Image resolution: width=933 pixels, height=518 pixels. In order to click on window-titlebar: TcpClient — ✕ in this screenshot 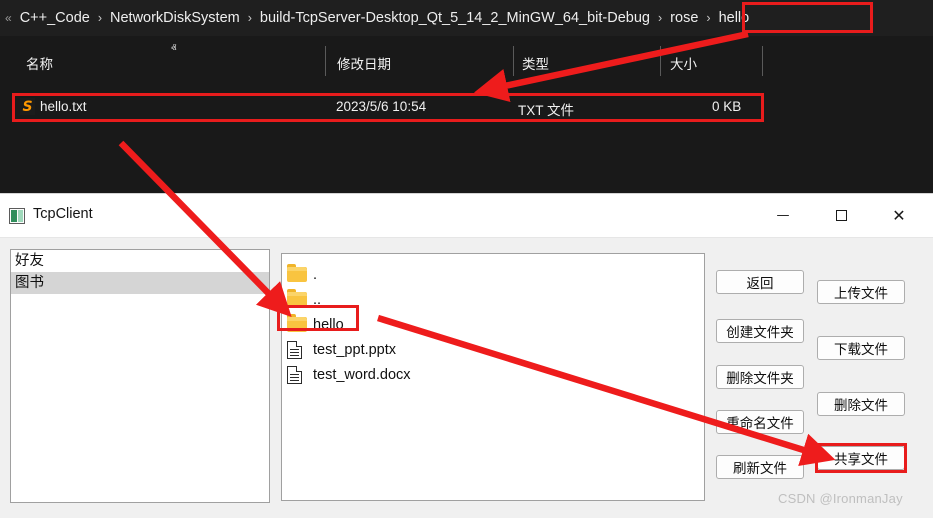, I will do `click(466, 216)`.